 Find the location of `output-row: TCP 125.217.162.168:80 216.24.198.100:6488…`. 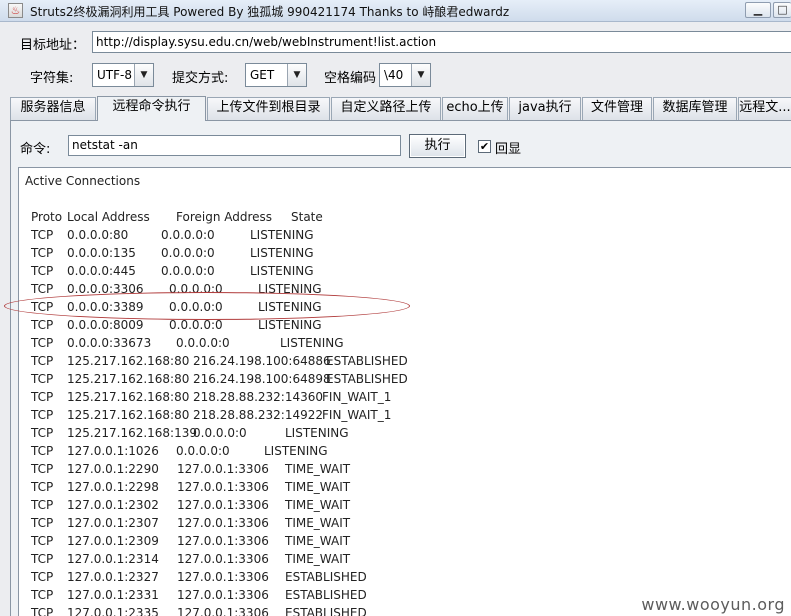

output-row: TCP 125.217.162.168:80 216.24.198.100:6488… is located at coordinates (399, 361).